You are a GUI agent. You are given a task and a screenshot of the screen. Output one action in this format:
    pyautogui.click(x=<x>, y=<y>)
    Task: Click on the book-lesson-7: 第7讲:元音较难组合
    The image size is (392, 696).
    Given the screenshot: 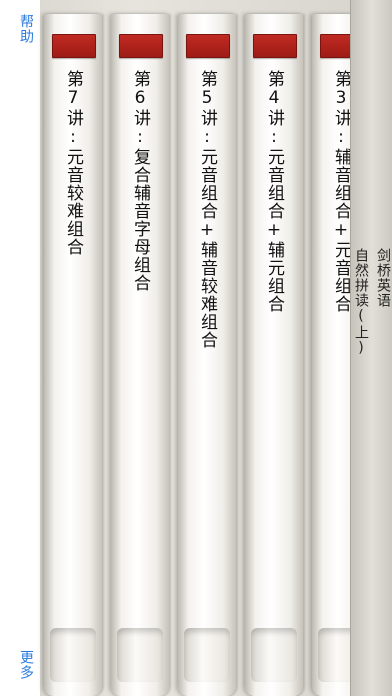 What is the action you would take?
    pyautogui.click(x=73, y=355)
    